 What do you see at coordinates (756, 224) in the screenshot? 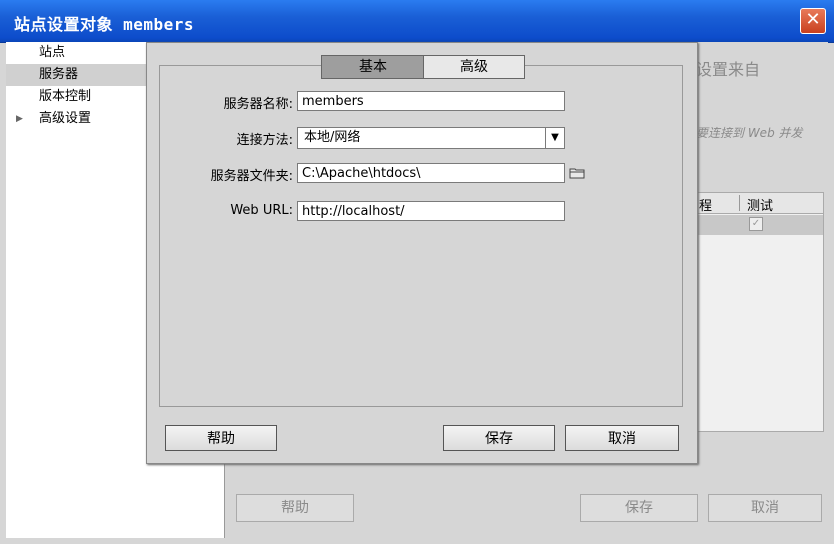
I see `test-checkbox: ✓` at bounding box center [756, 224].